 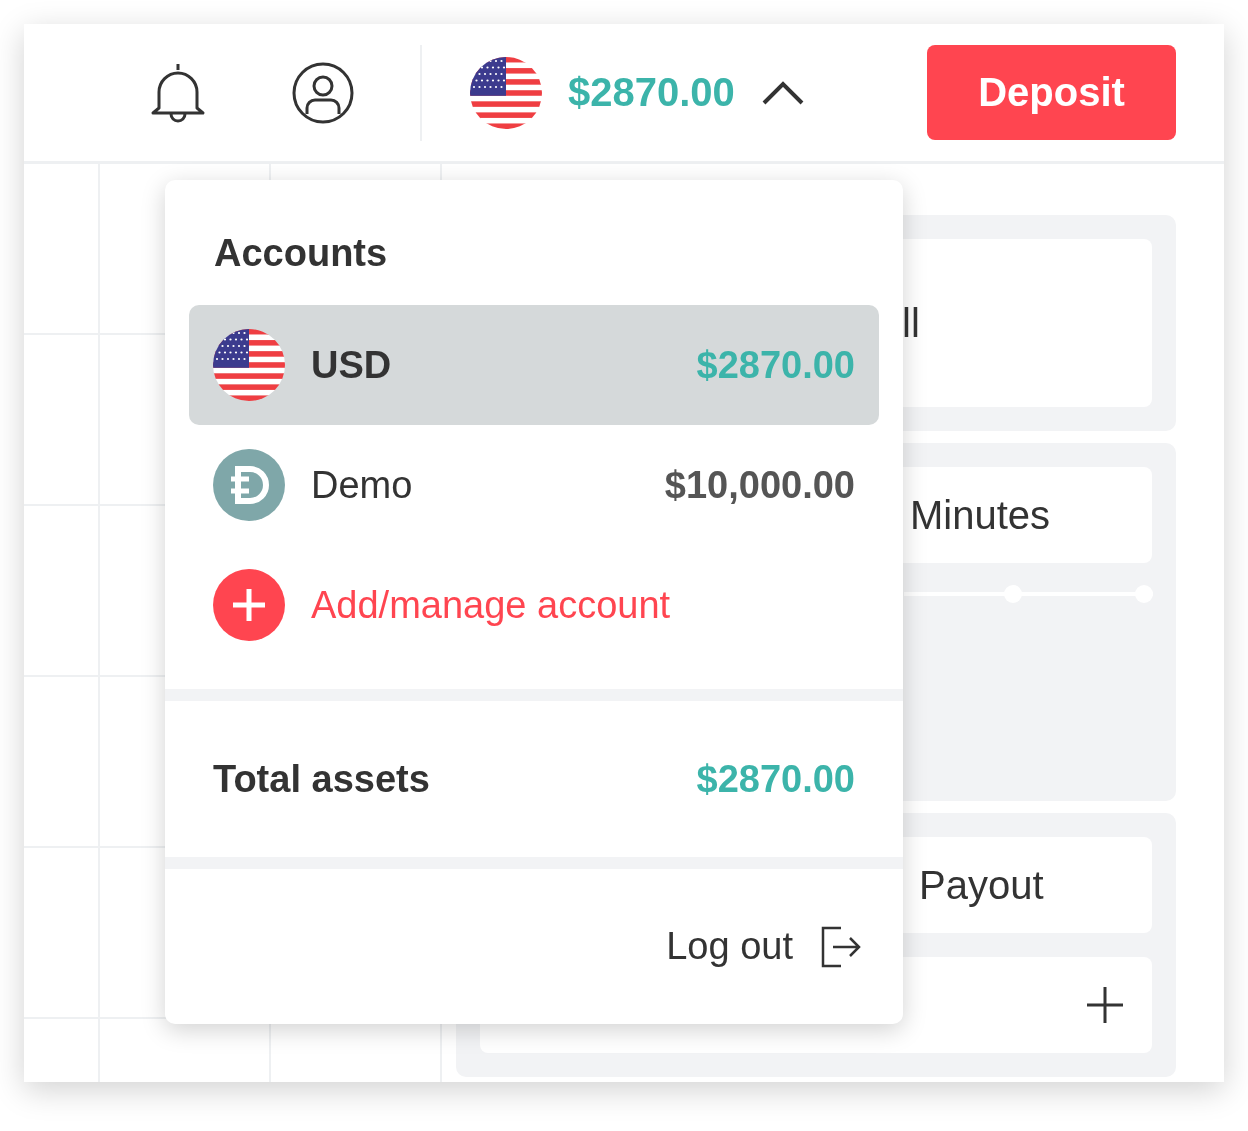 I want to click on field-label: Payout, so click(x=981, y=885).